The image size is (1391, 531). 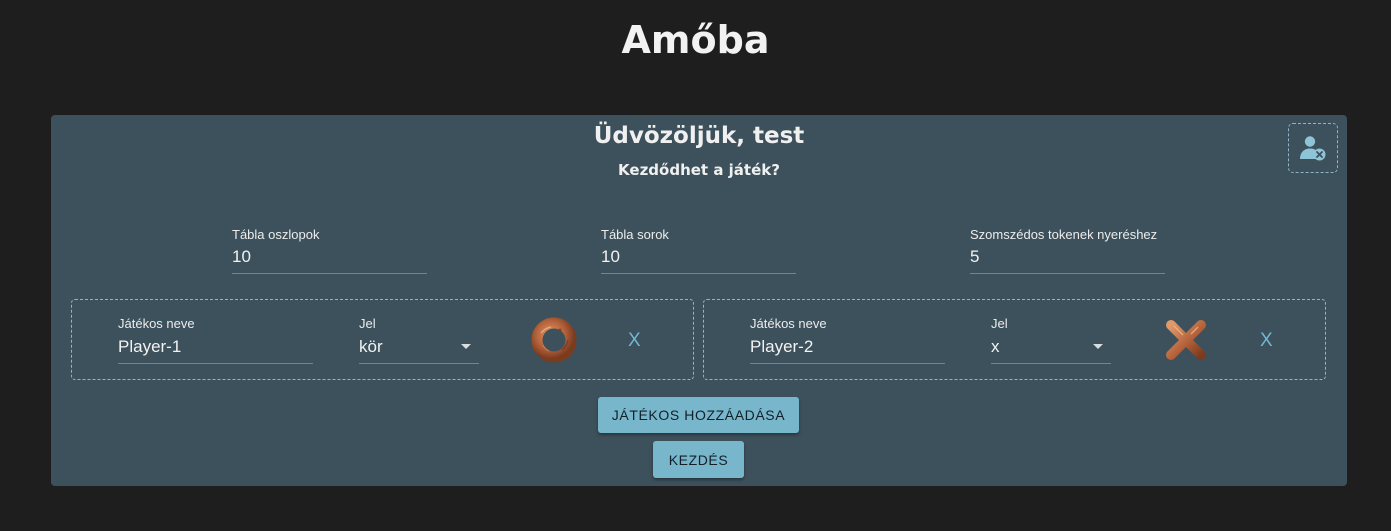 I want to click on win-length-field: Szomszédos tokenek nyeréshez, so click(x=1067, y=250).